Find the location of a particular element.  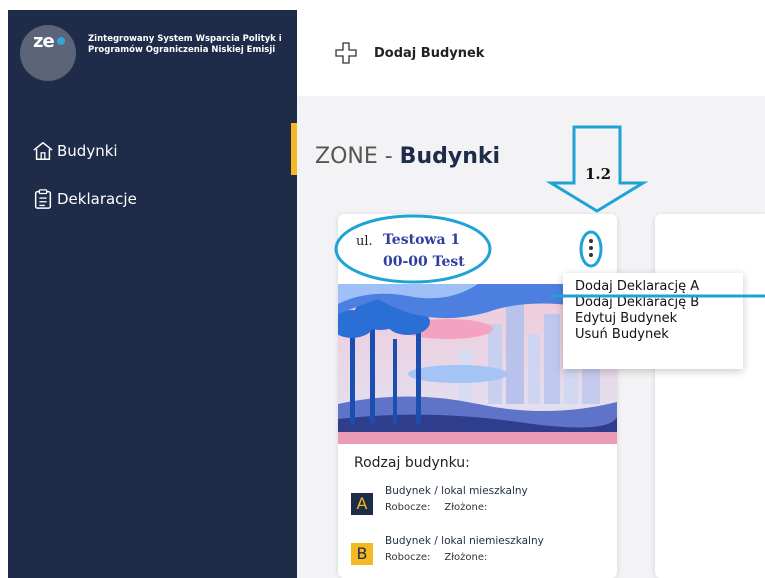

sidebar-item-budynki: Budynki is located at coordinates (75, 151).